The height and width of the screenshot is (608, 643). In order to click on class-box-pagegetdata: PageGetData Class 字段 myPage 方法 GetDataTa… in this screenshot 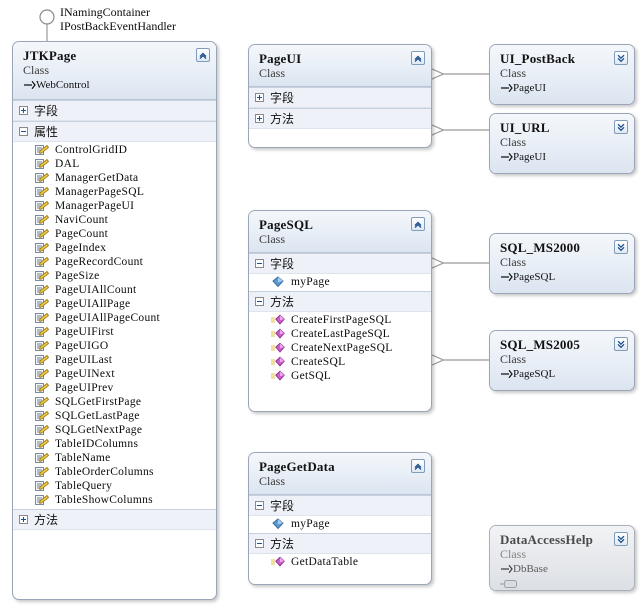, I will do `click(340, 518)`.